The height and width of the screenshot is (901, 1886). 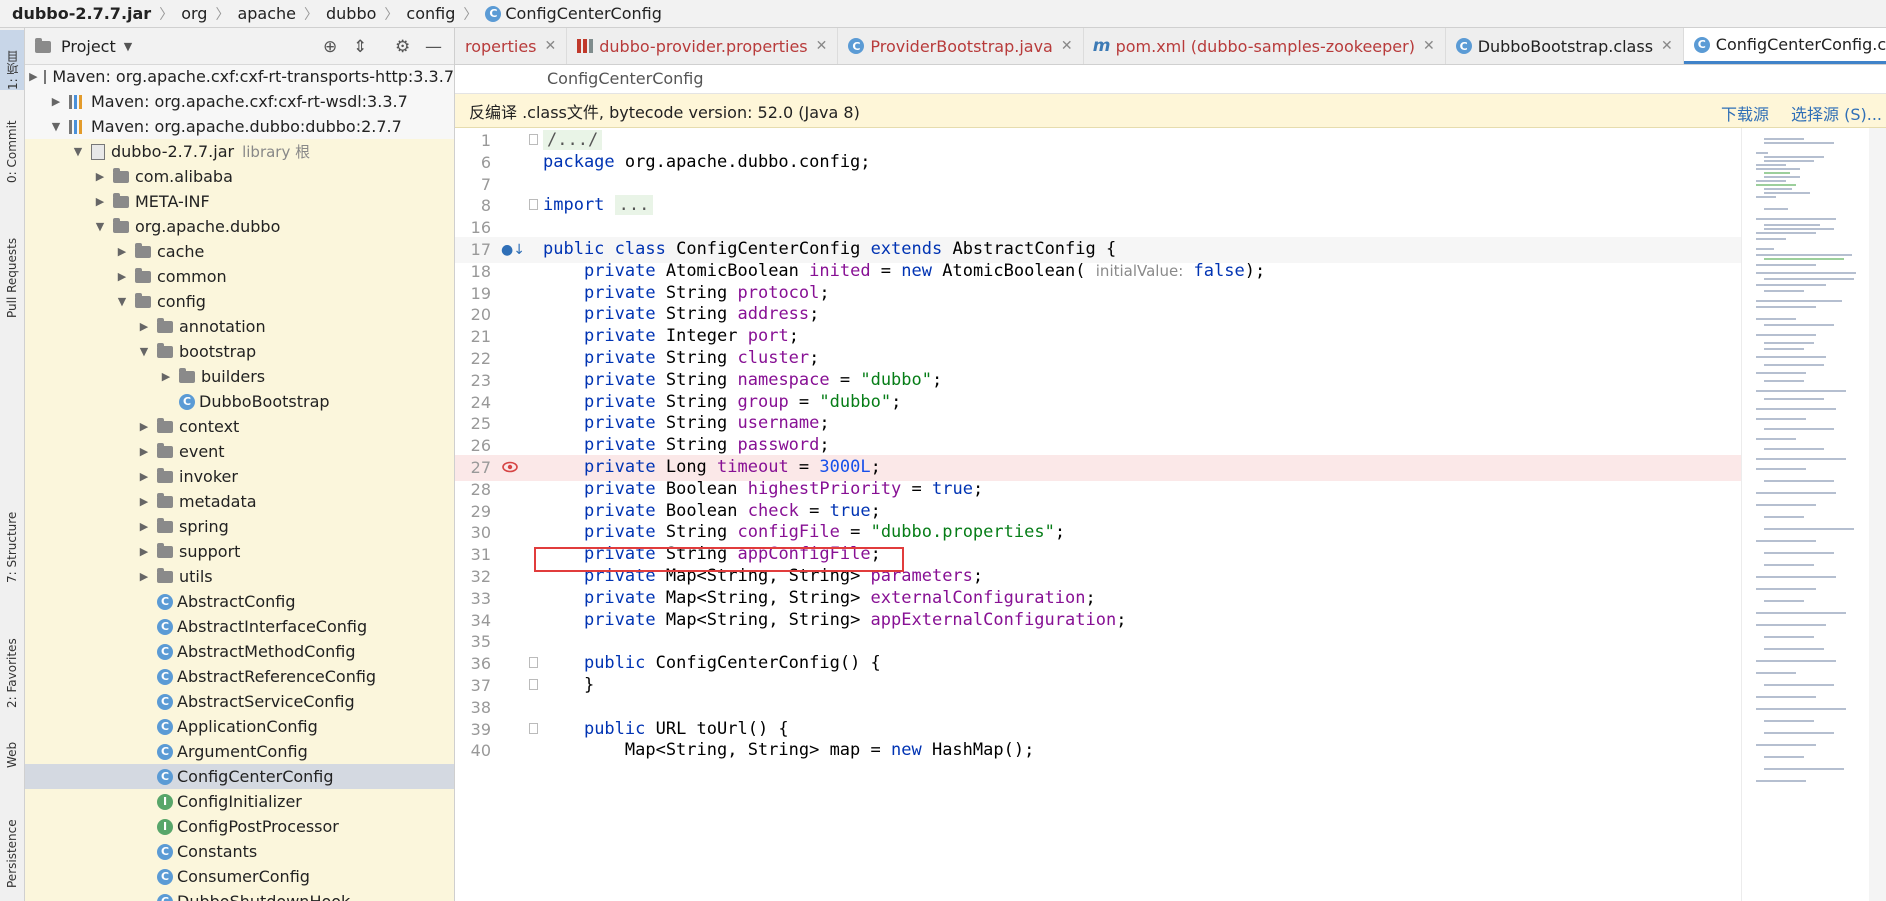 I want to click on locate-icon: ⊕, so click(x=330, y=47).